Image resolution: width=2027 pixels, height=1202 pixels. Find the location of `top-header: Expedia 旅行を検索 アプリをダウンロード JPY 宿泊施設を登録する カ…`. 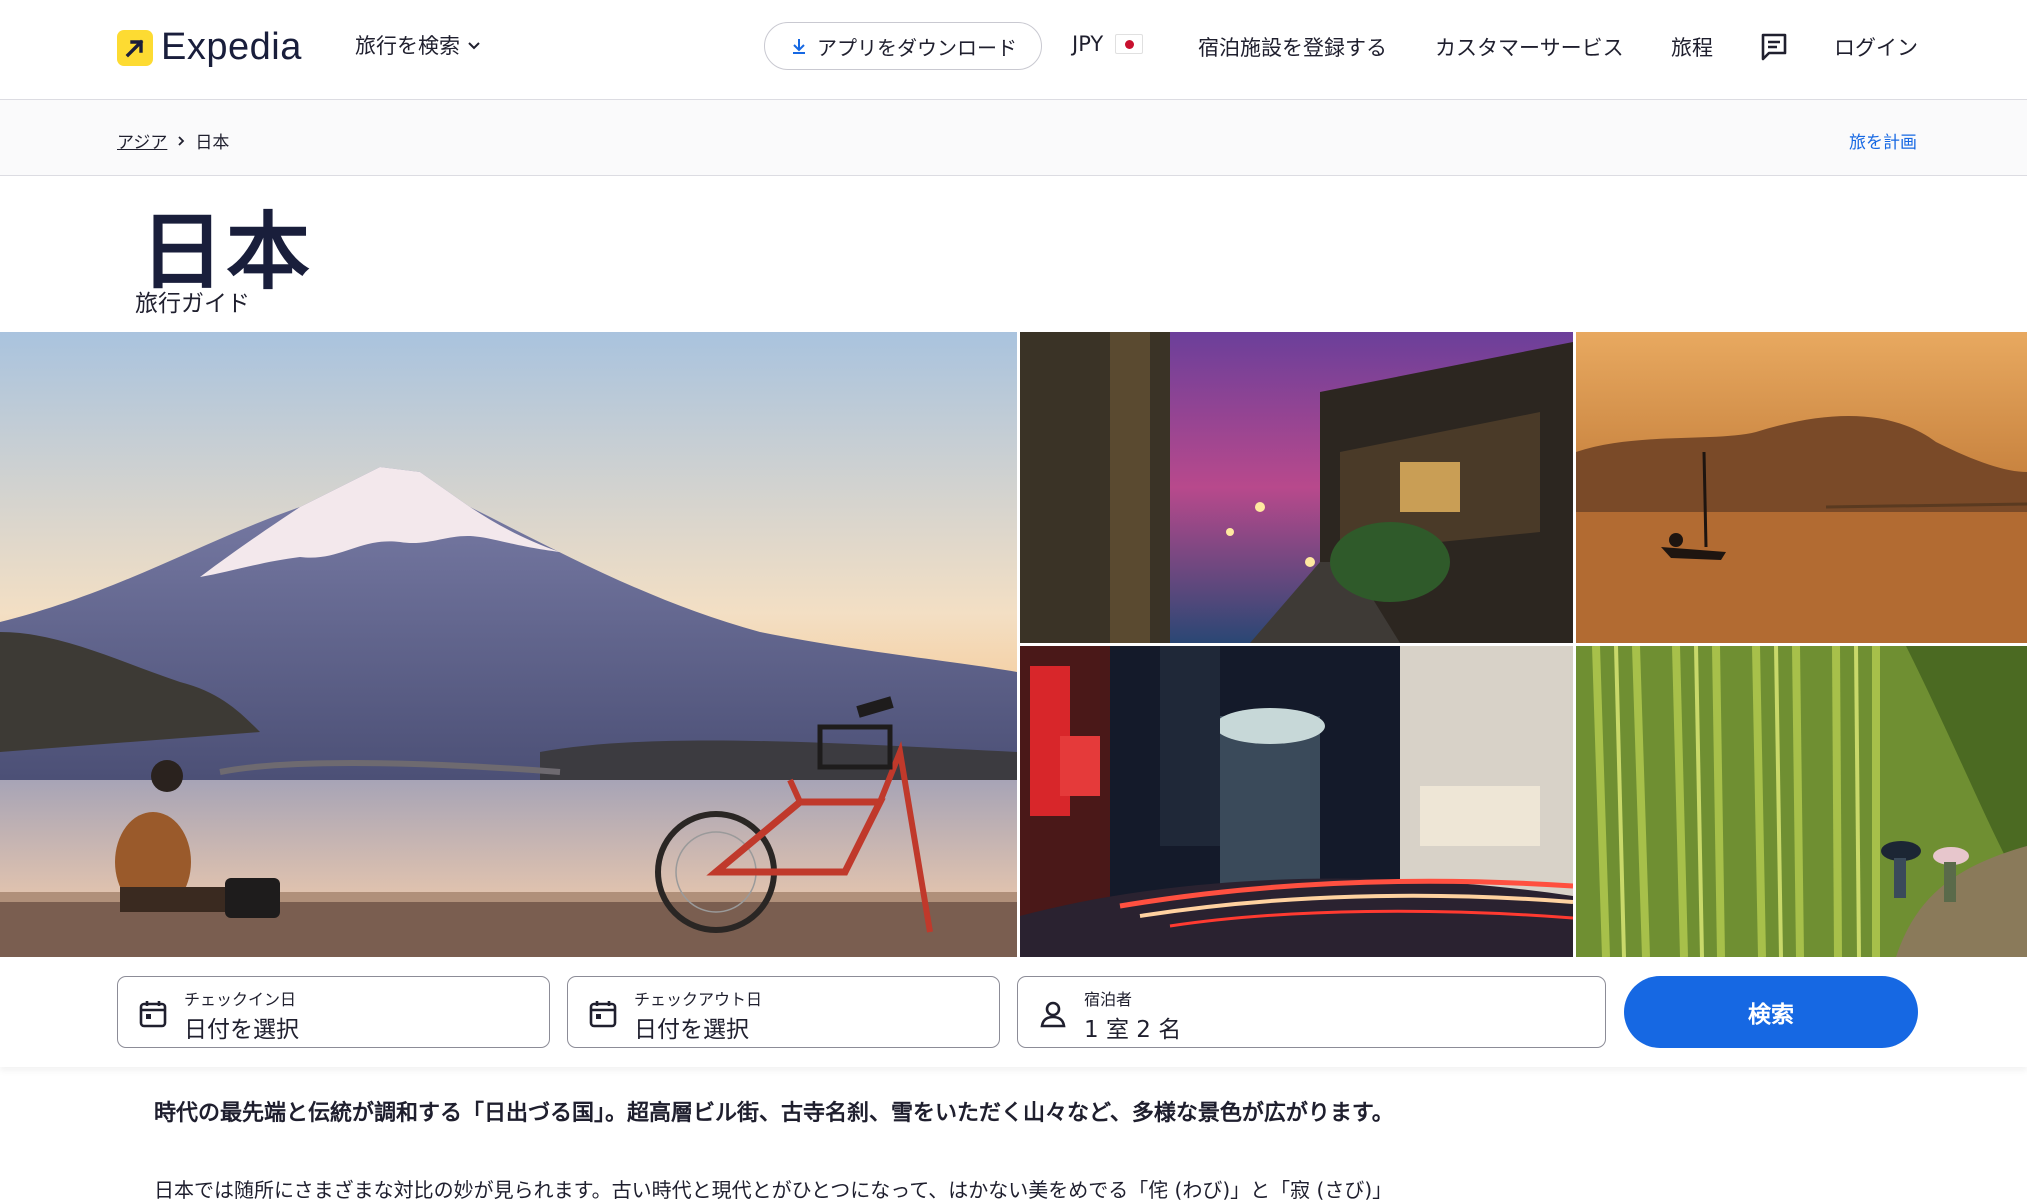

top-header: Expedia 旅行を検索 アプリをダウンロード JPY 宿泊施設を登録する カ… is located at coordinates (1013, 50).